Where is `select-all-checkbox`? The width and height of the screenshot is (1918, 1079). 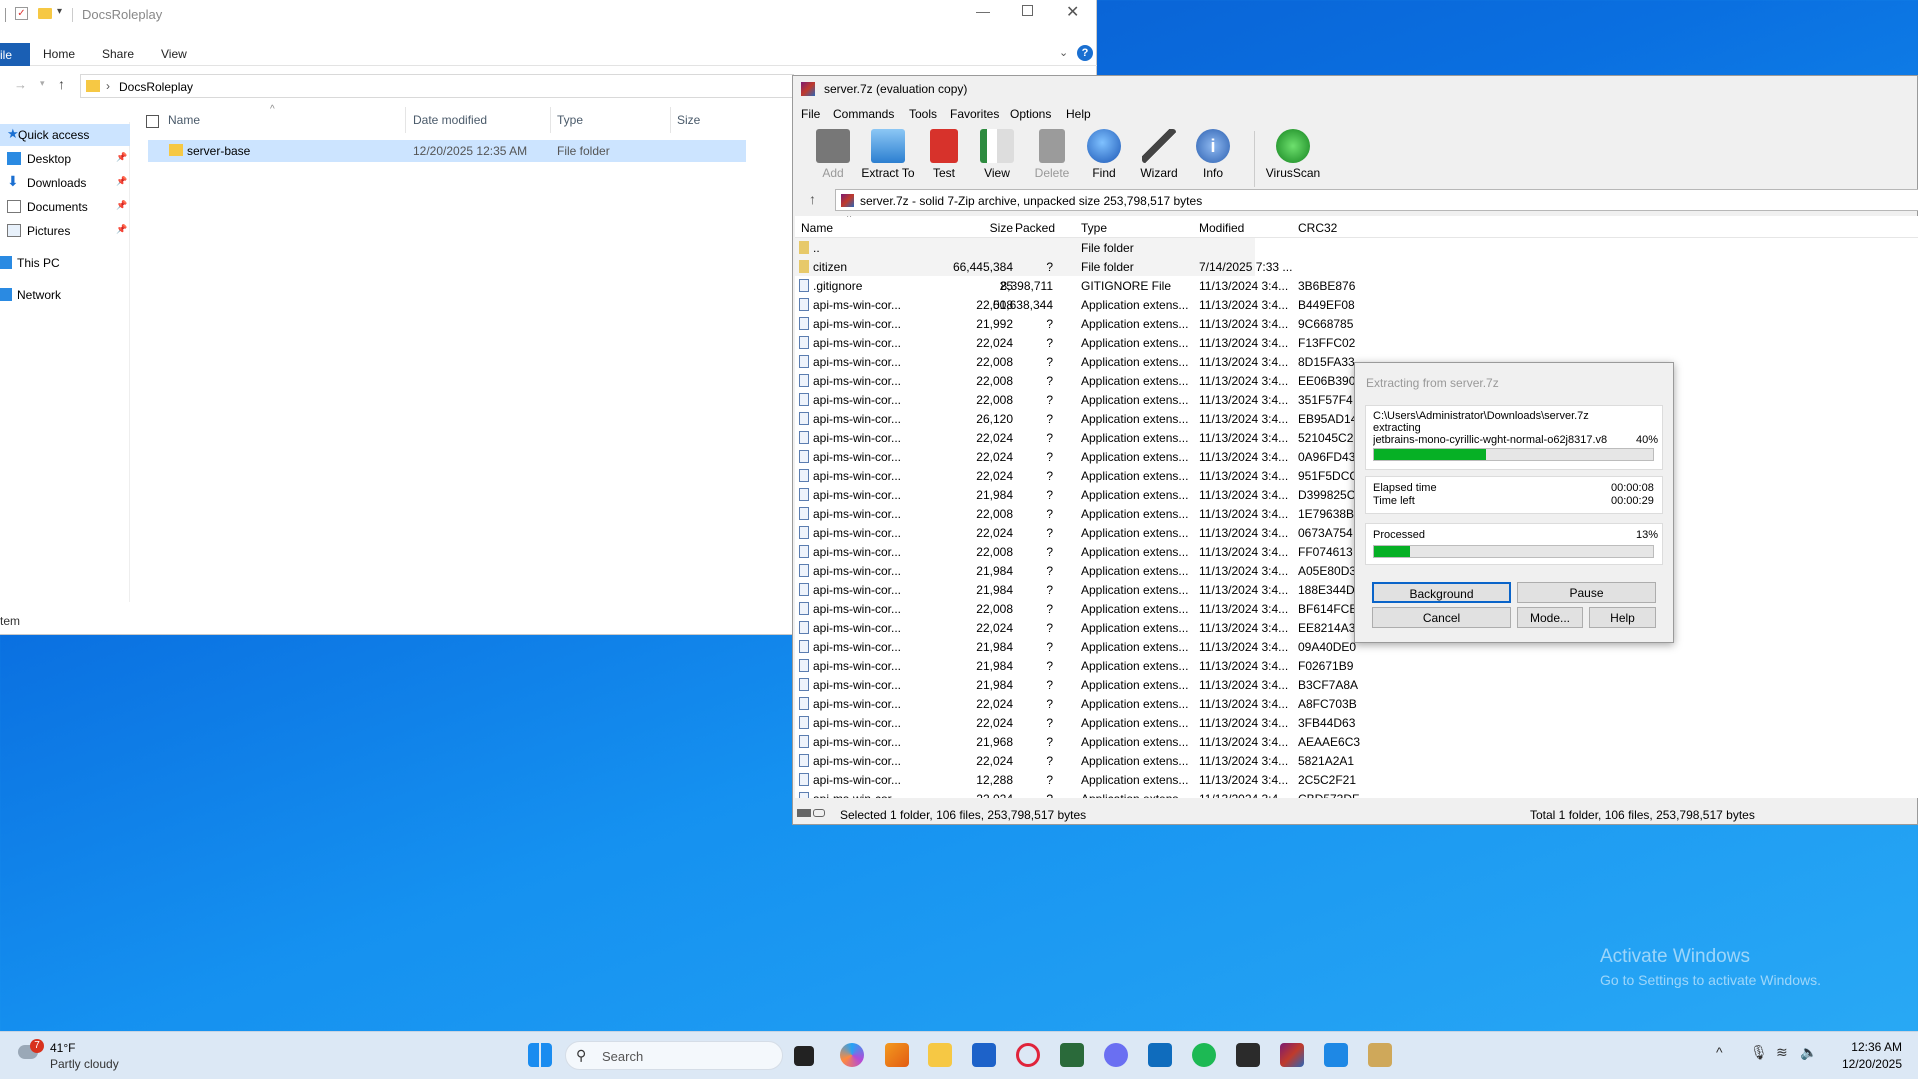
select-all-checkbox is located at coordinates (152, 121).